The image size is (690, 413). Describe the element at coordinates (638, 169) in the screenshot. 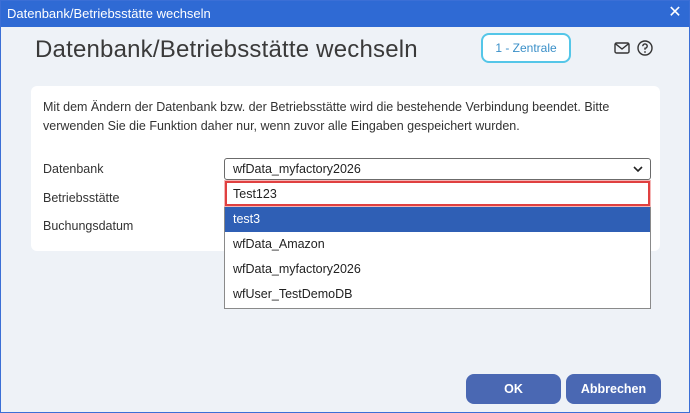

I see `chevron-down-icon` at that location.